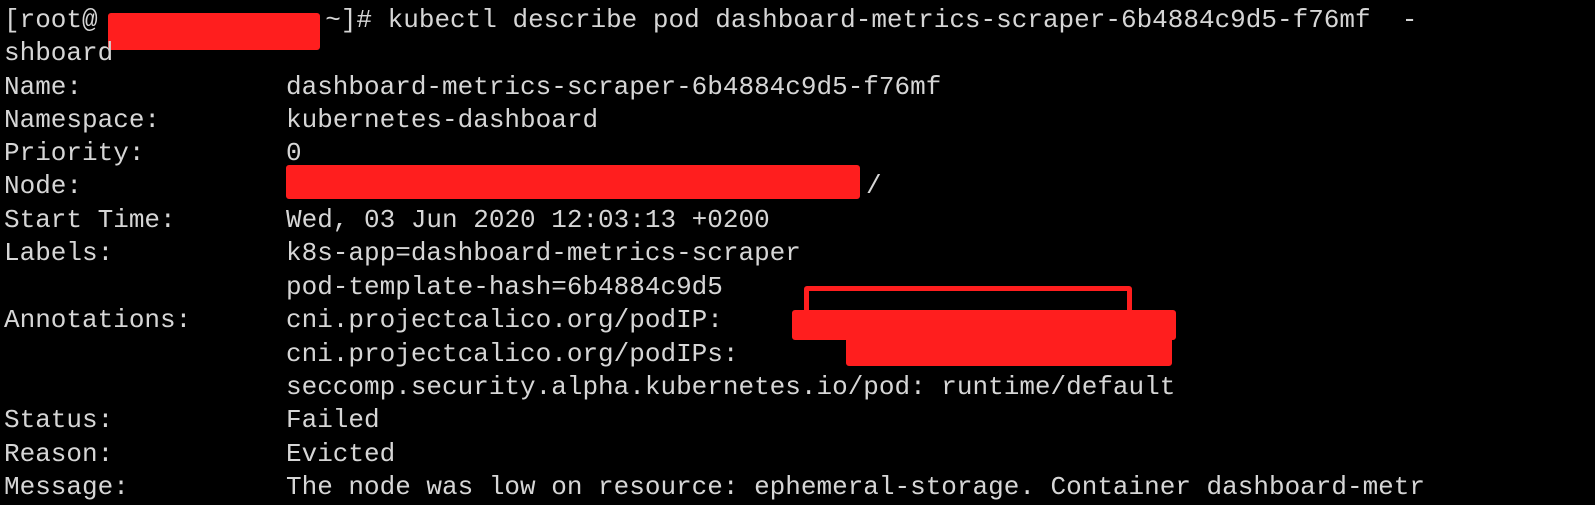  Describe the element at coordinates (442, 120) in the screenshot. I see `namespace-value: kubernetes-dashboard` at that location.